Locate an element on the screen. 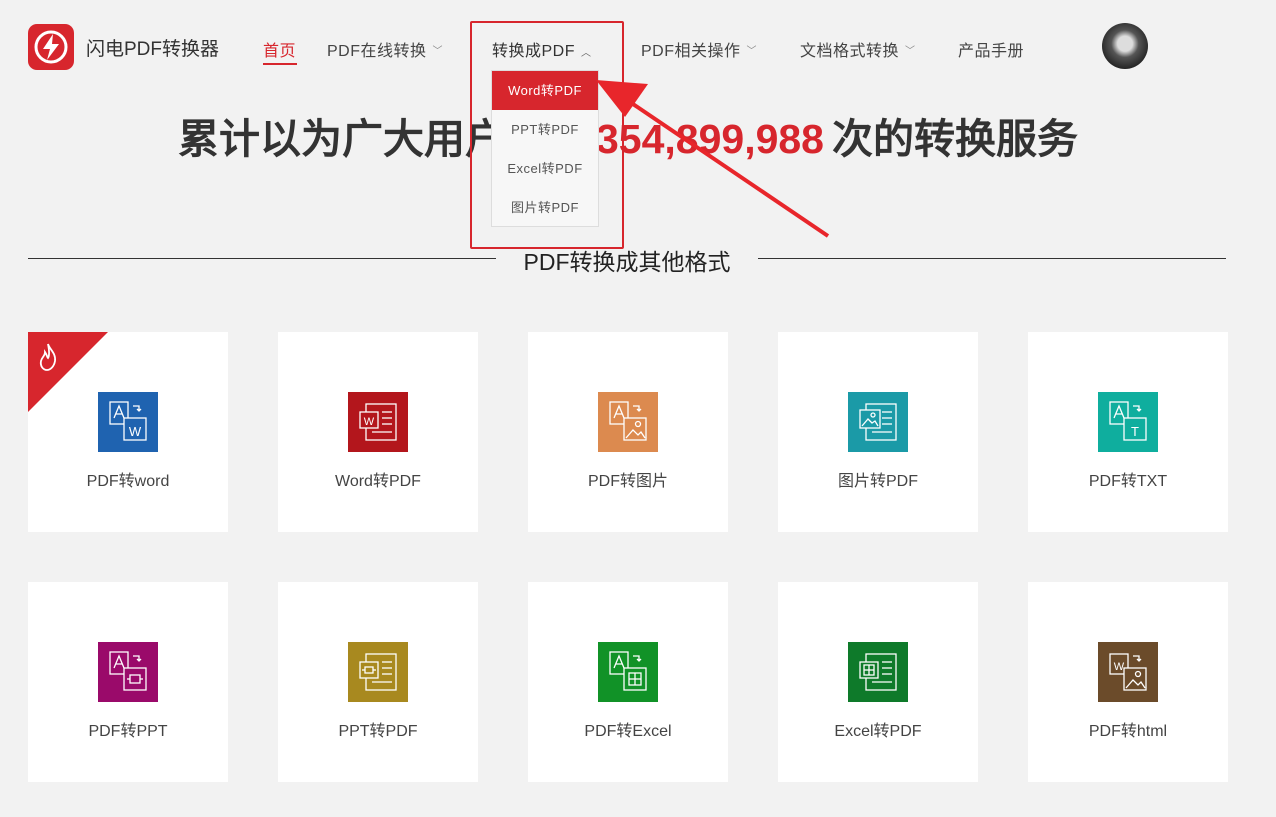 This screenshot has height=817, width=1276. nav-pdf-ops-label: PDF相关操作 is located at coordinates (691, 51).